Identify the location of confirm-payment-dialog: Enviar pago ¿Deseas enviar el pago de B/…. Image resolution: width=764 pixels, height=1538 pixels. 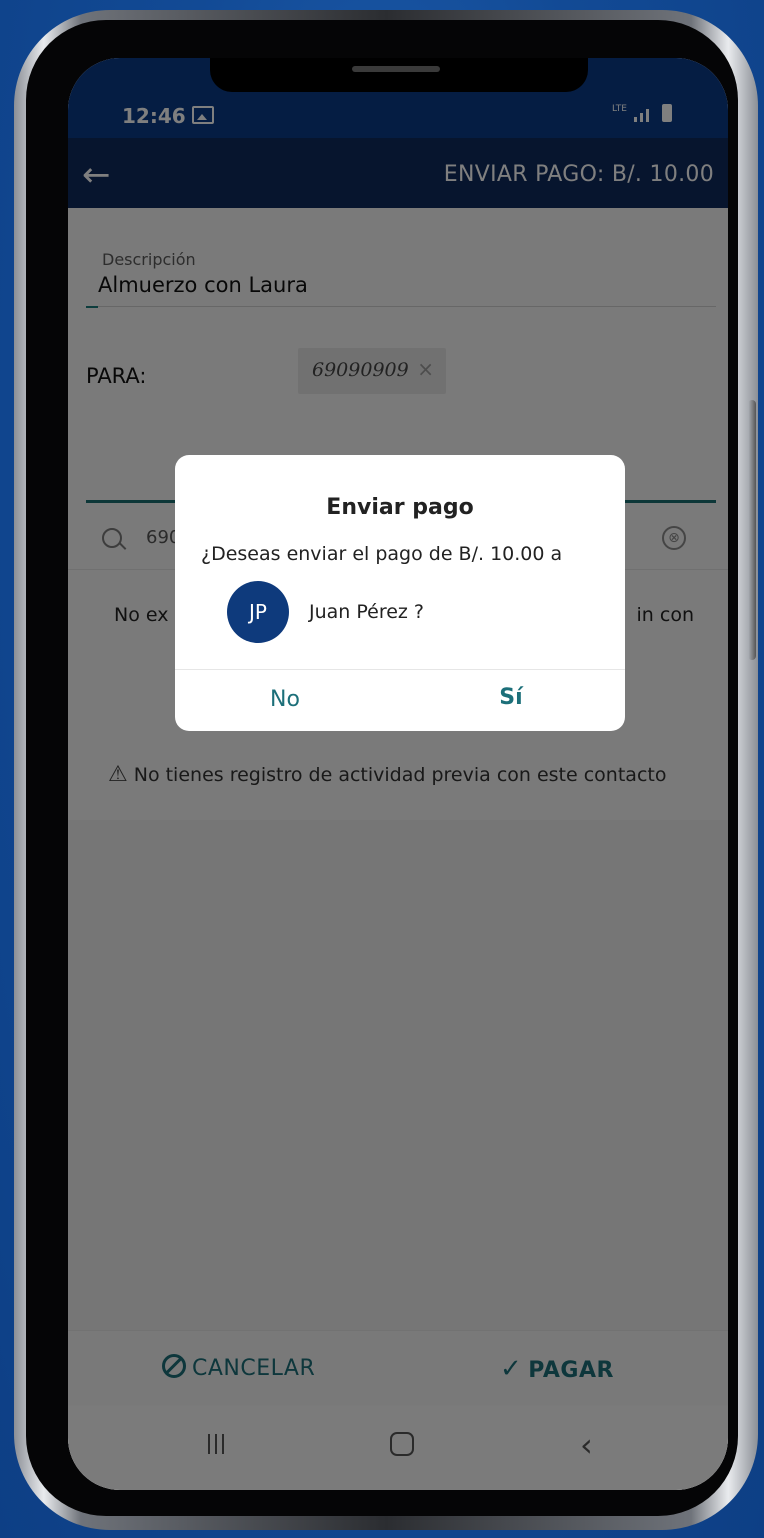
(400, 593).